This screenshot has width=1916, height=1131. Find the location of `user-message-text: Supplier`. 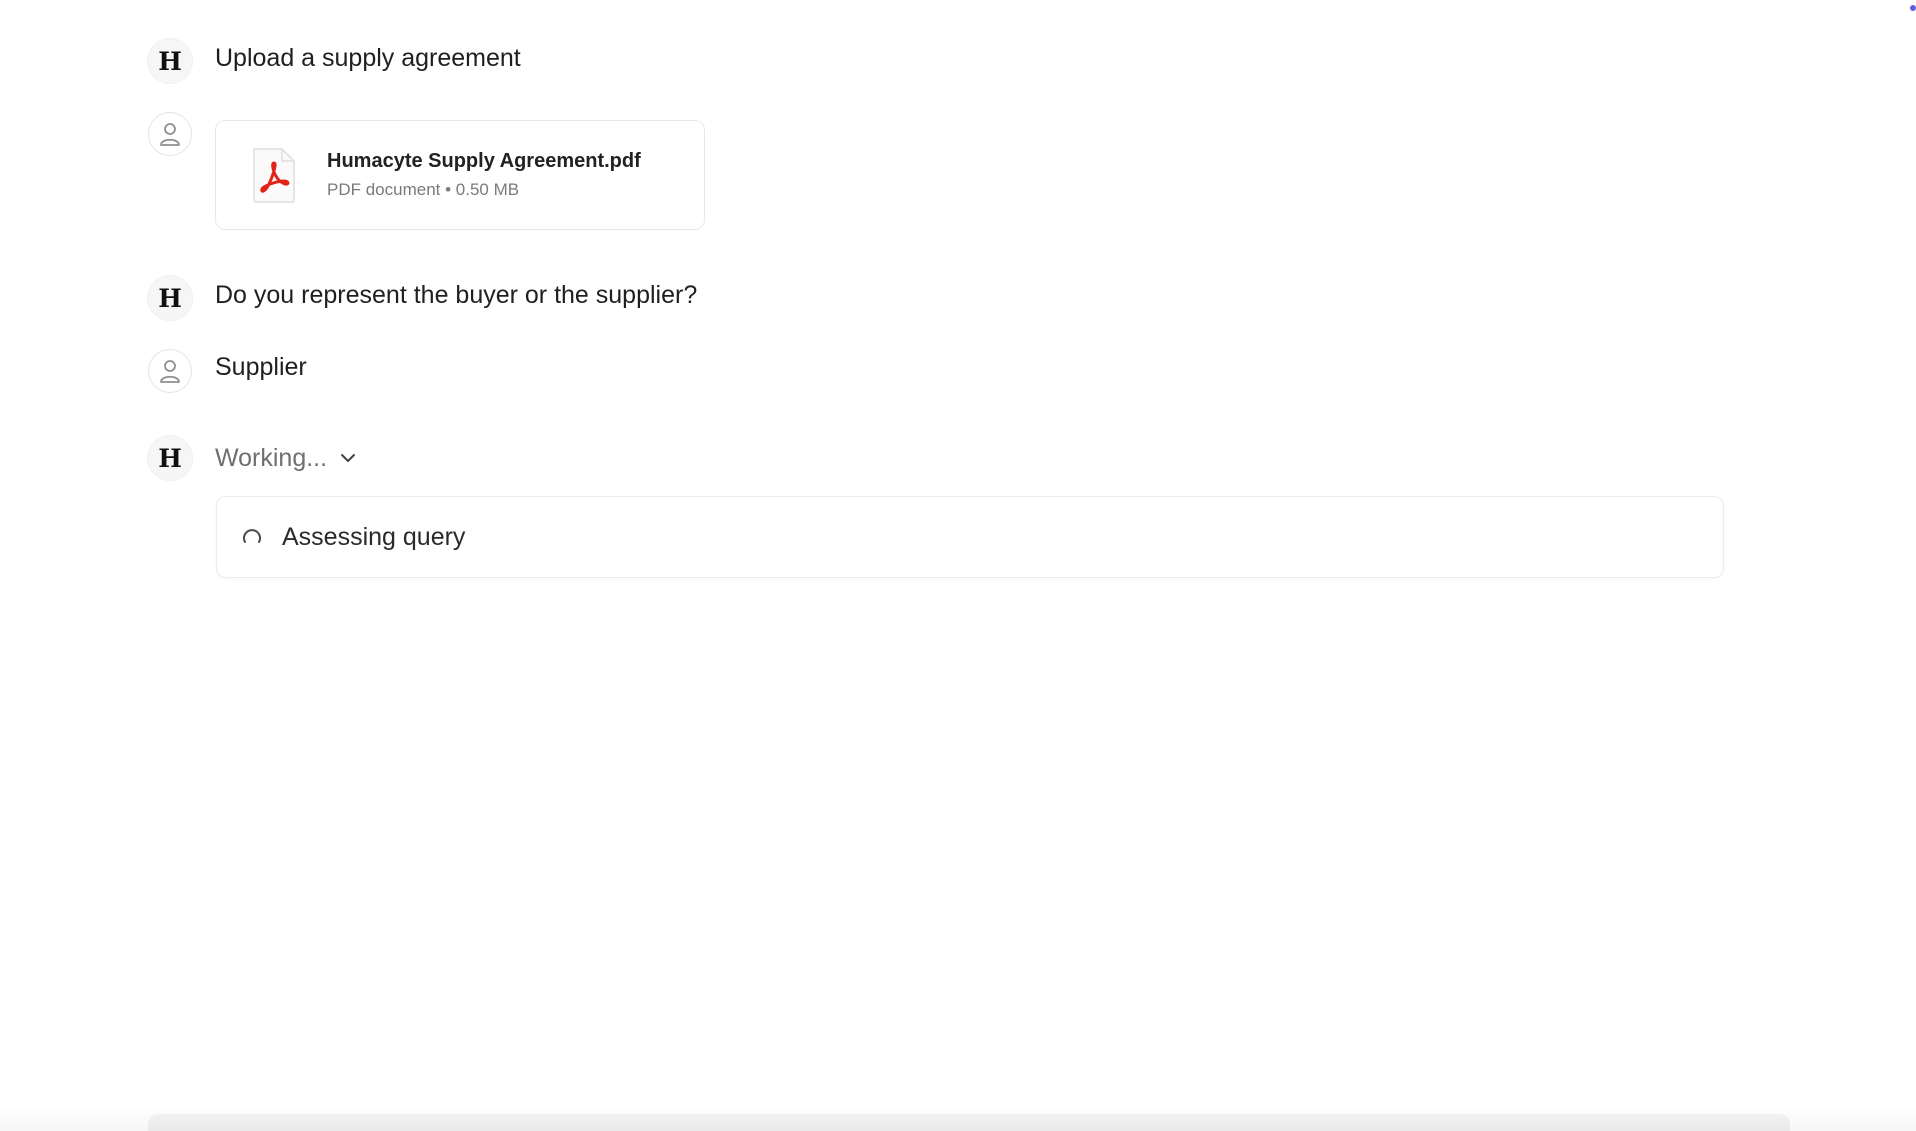

user-message-text: Supplier is located at coordinates (261, 367).